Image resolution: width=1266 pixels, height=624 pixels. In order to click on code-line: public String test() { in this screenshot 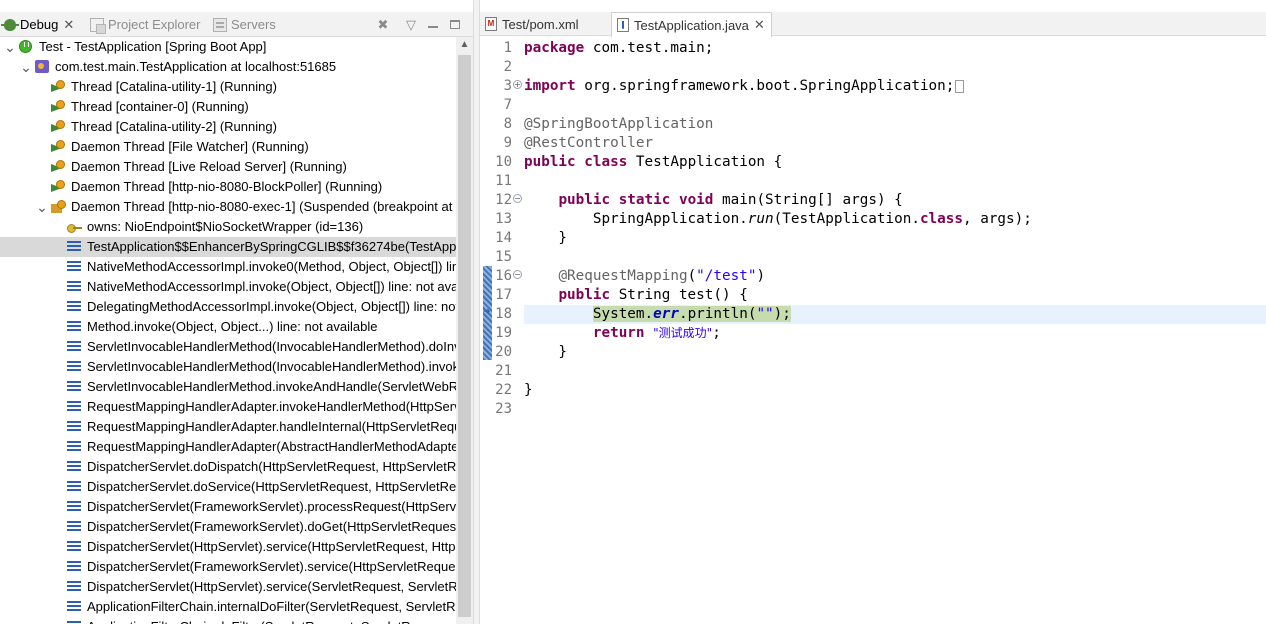, I will do `click(895, 295)`.